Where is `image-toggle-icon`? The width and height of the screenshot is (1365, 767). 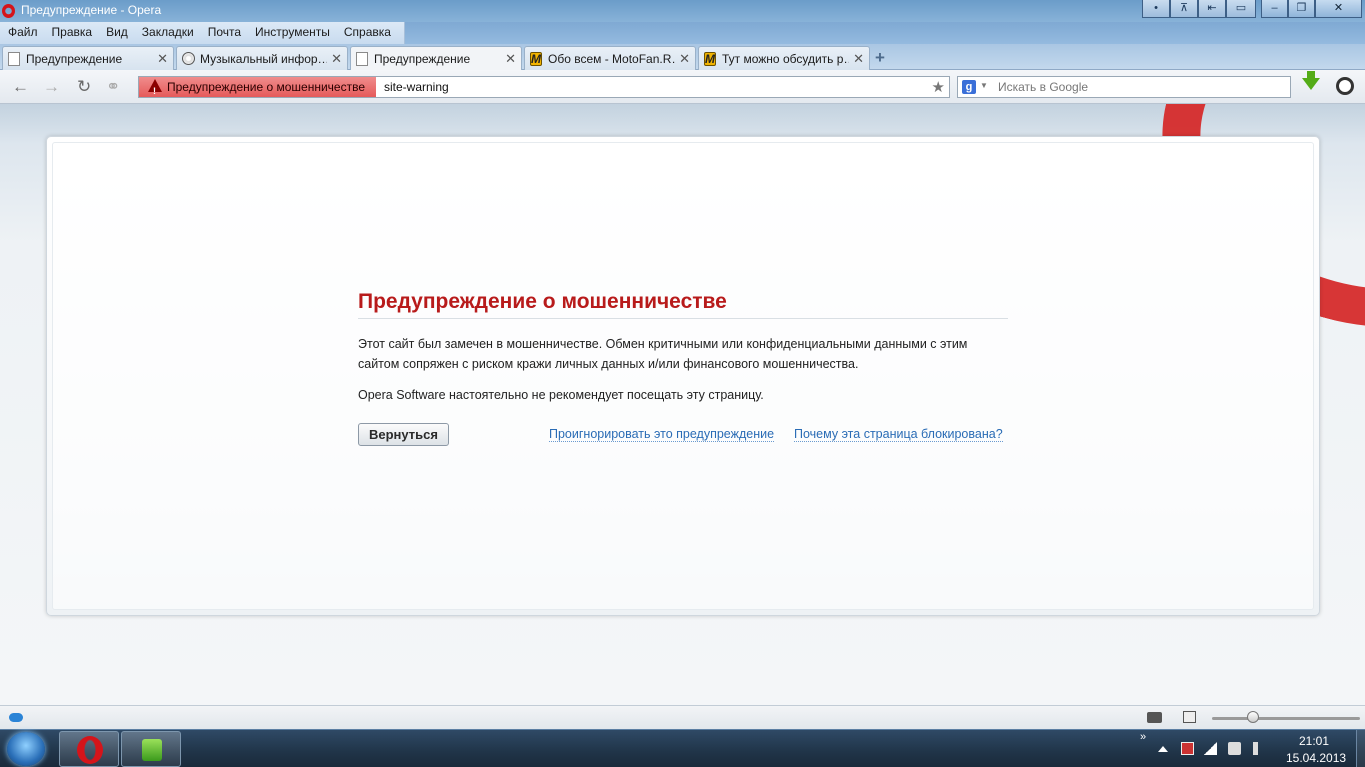
image-toggle-icon is located at coordinates (1189, 717).